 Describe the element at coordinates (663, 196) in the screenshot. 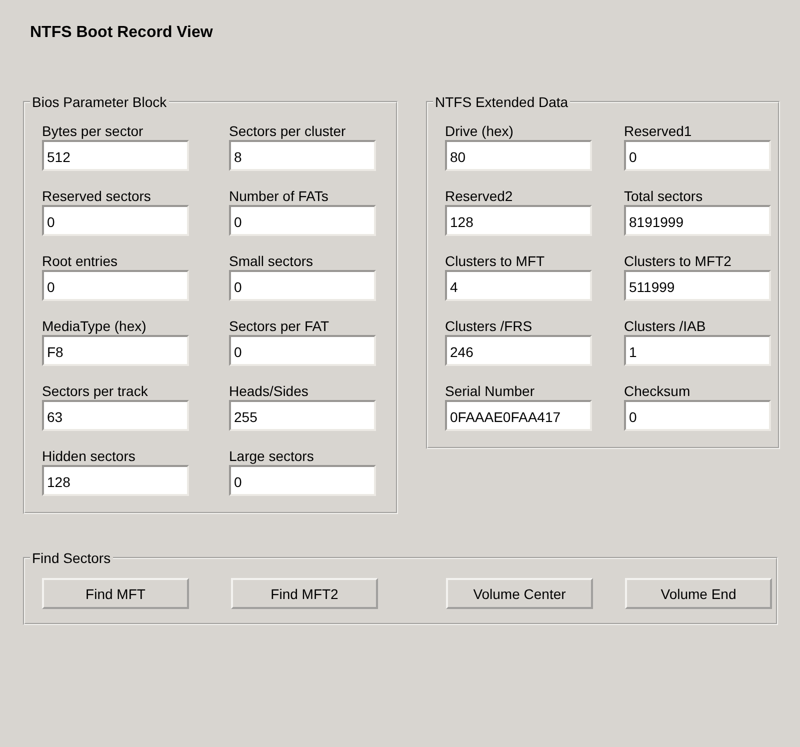

I see `field-label: Total sectors` at that location.